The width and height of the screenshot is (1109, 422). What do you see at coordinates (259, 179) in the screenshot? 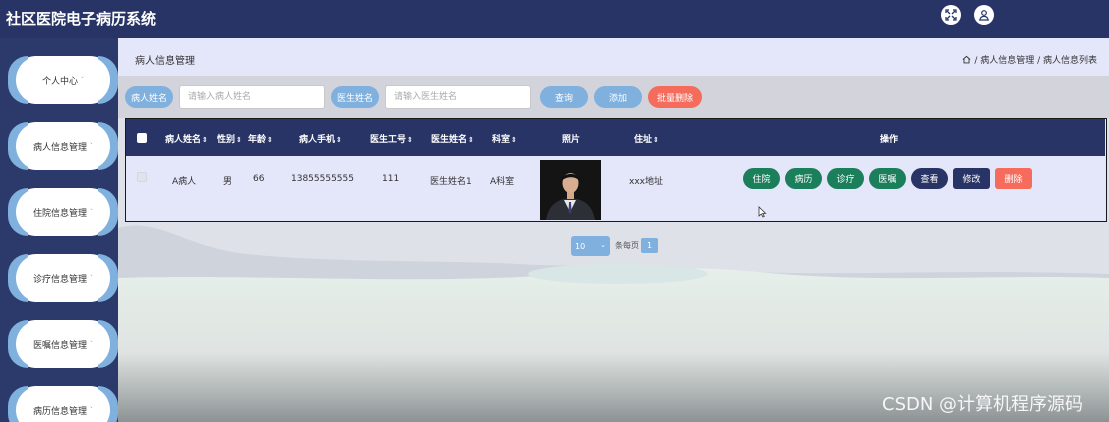
I see `cell-age: 66` at bounding box center [259, 179].